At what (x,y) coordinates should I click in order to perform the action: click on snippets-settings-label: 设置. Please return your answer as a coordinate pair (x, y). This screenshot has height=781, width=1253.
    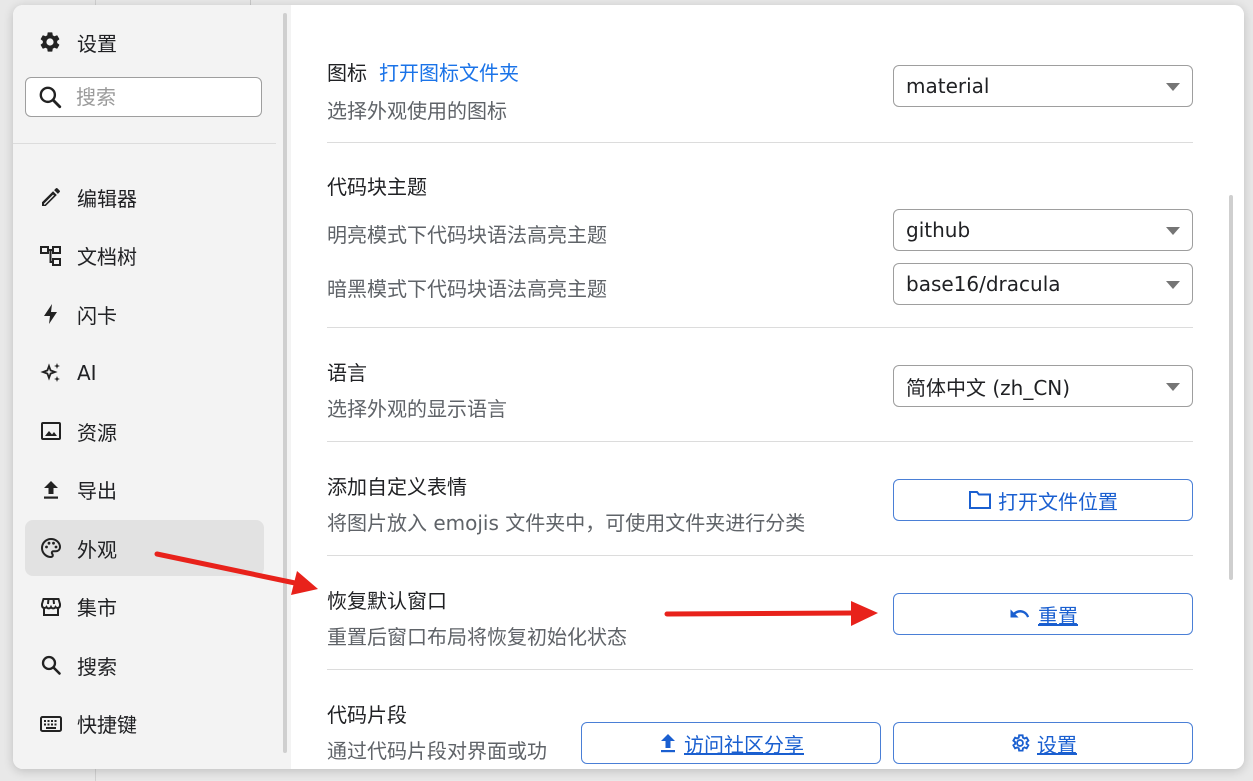
    Looking at the image, I should click on (1057, 744).